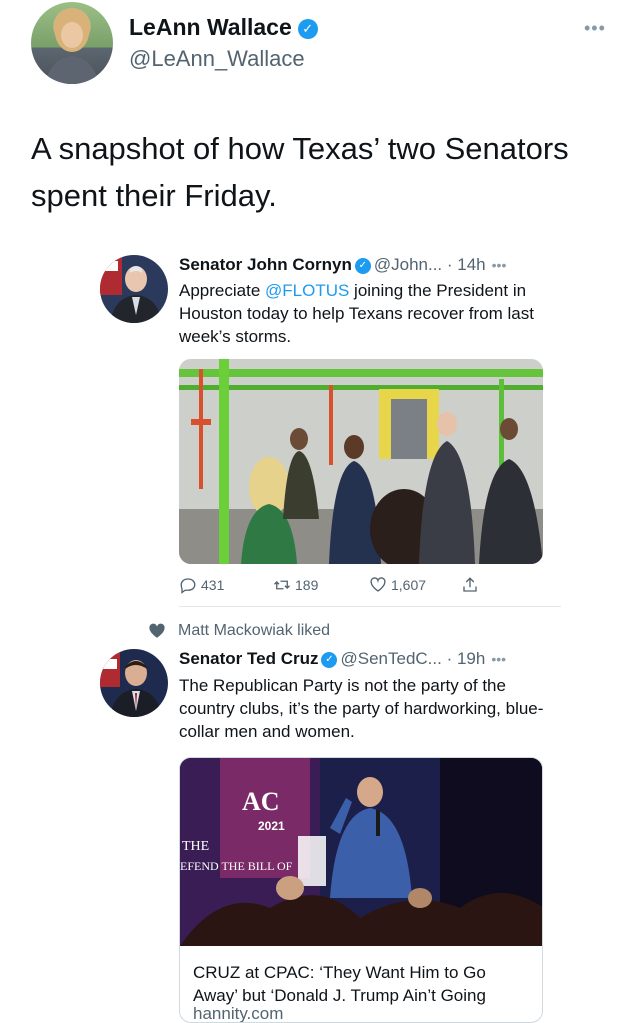 The height and width of the screenshot is (1023, 639). What do you see at coordinates (319, 50) in the screenshot?
I see `tweet-header: LeAnn Wallace ✓ @LeAnn_Wallace •••` at bounding box center [319, 50].